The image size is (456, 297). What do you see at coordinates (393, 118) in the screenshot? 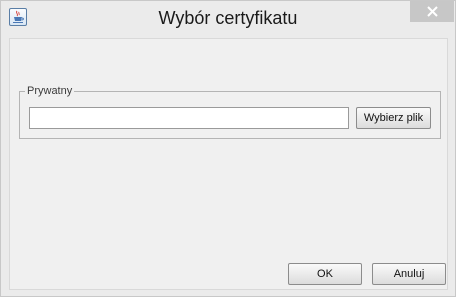
I see `choose-file-button: Wybierz plik` at bounding box center [393, 118].